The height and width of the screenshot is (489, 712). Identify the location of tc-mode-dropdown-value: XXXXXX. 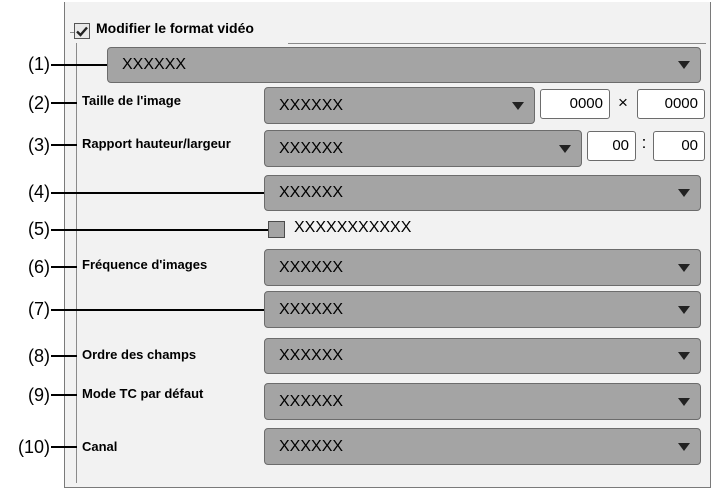
(311, 401).